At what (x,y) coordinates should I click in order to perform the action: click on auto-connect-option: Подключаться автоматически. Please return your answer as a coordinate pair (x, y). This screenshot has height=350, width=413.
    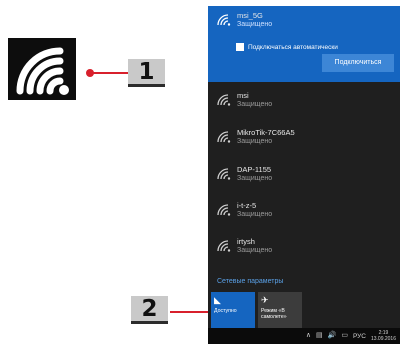
    Looking at the image, I should click on (287, 47).